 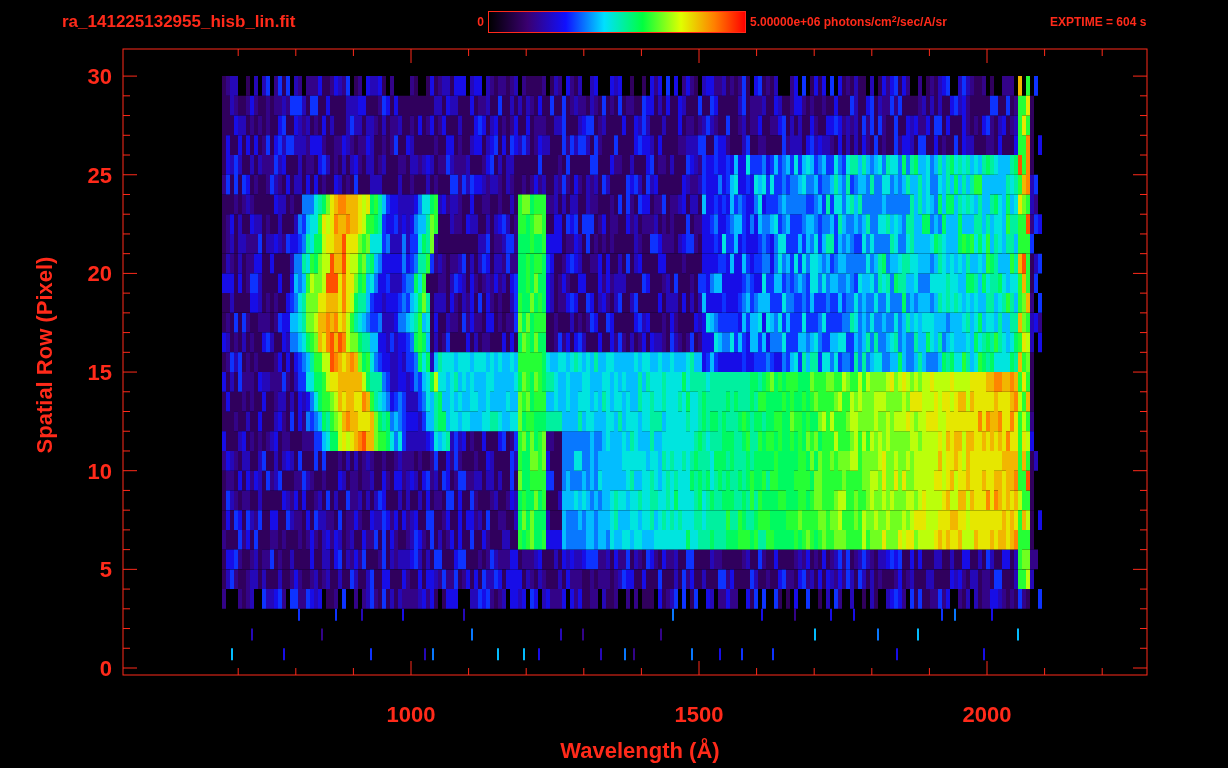 What do you see at coordinates (411, 714) in the screenshot?
I see `x-tick-label: 1000` at bounding box center [411, 714].